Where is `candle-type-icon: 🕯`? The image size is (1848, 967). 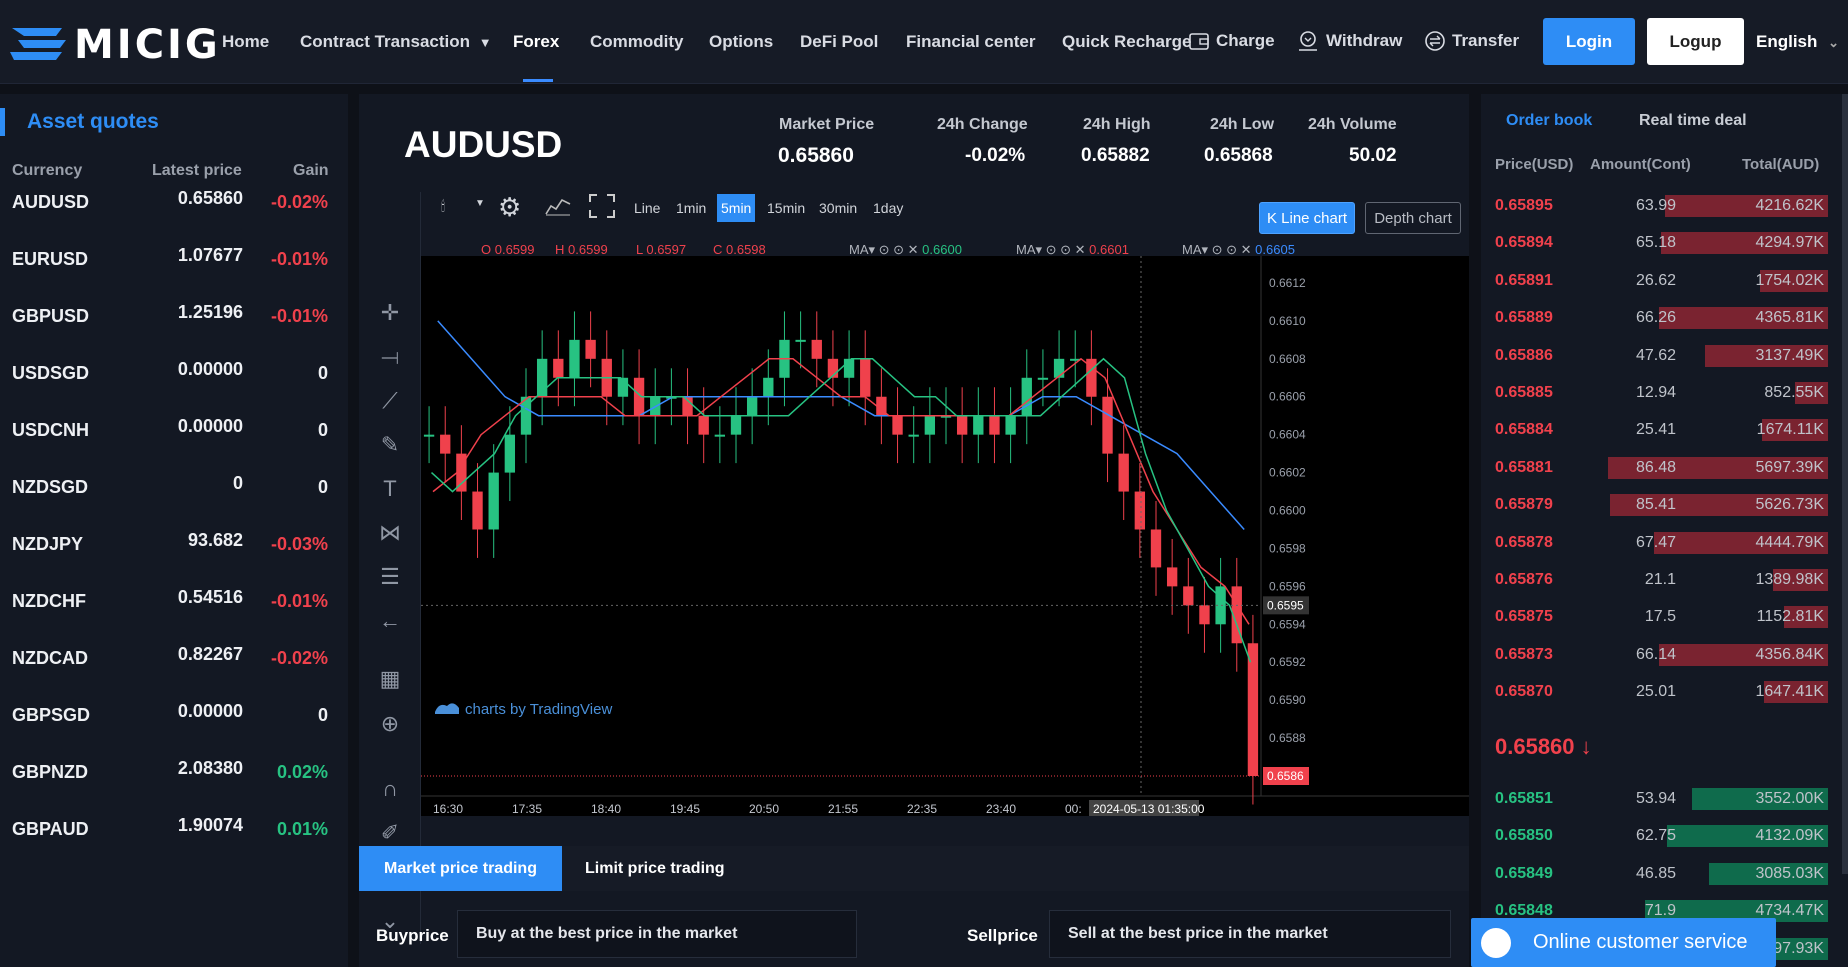 candle-type-icon: 🕯 is located at coordinates (443, 206).